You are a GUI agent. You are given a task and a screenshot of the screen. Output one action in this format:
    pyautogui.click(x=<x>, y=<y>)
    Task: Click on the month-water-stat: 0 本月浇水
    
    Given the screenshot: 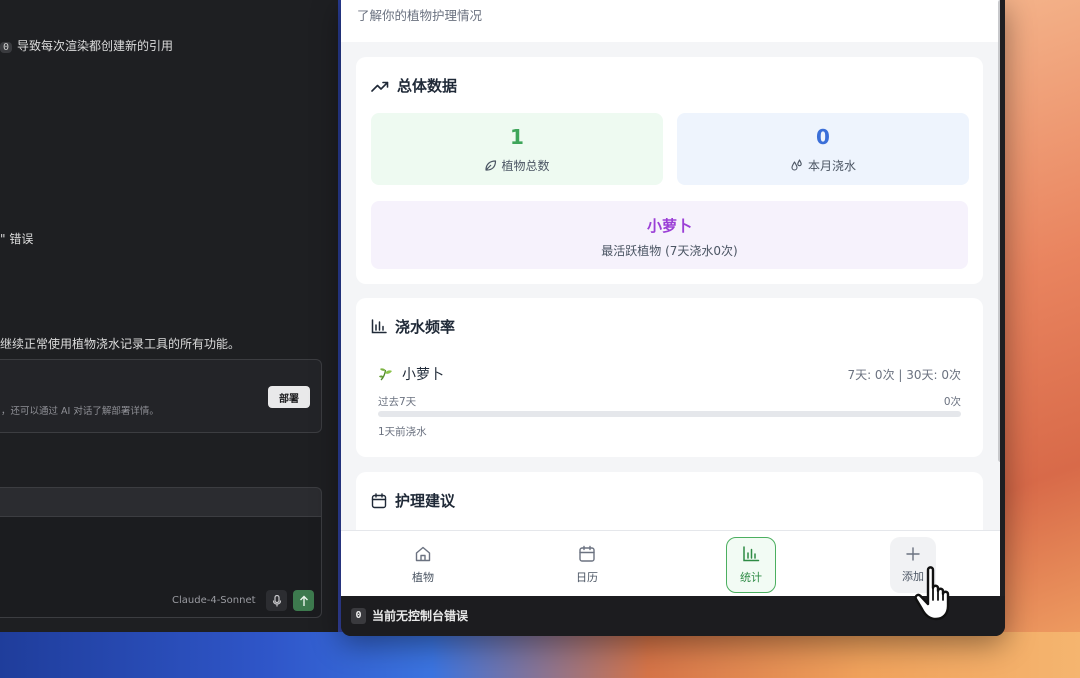 What is the action you would take?
    pyautogui.click(x=823, y=149)
    